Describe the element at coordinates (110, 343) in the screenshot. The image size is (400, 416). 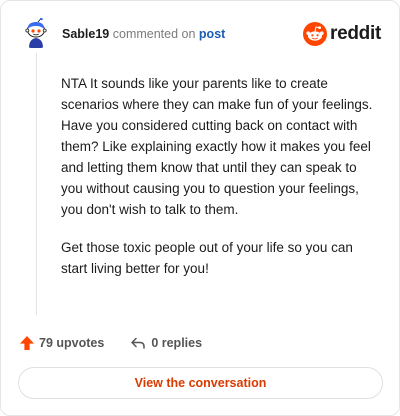
I see `comment-footer: 79 upvotes 0 replies` at that location.